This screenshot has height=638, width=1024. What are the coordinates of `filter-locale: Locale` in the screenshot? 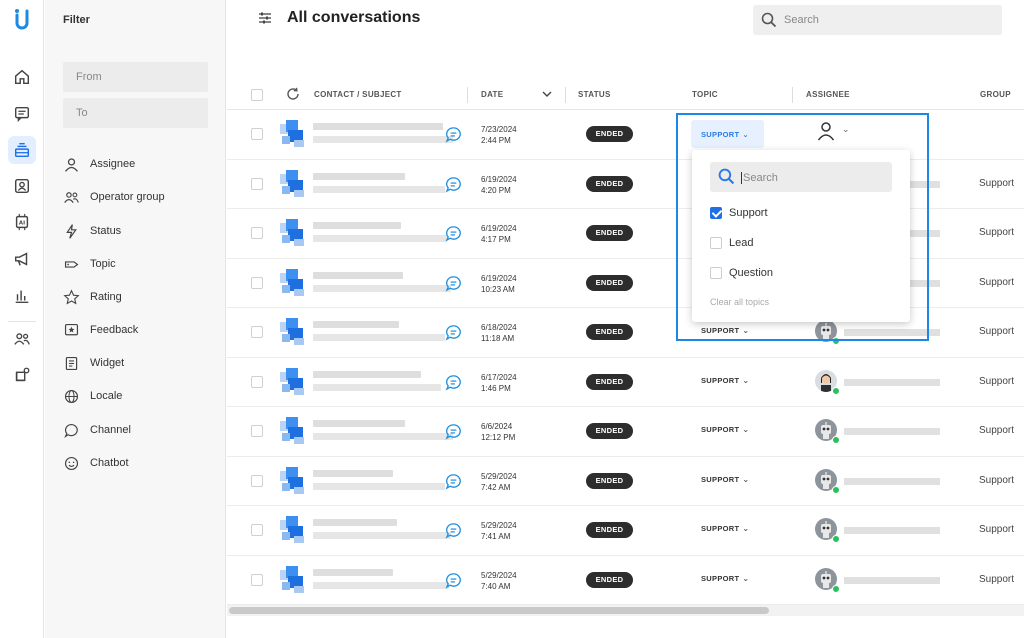 It's located at (92, 396).